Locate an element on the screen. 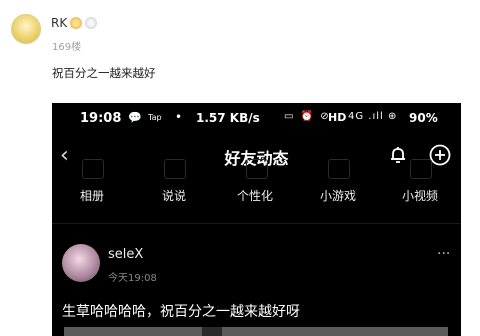 This screenshot has height=336, width=480. comment-text: 祝百分之一越来越好 is located at coordinates (104, 73).